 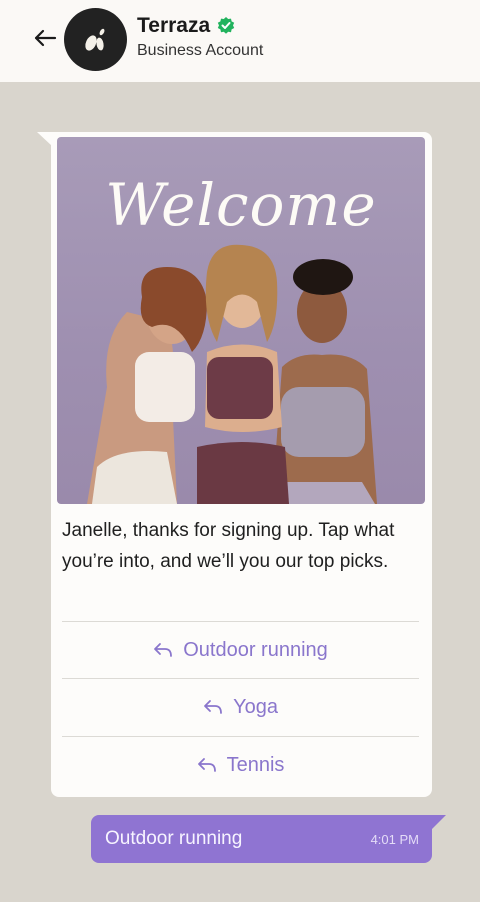 I want to click on chat-header: Terraza Business Account, so click(x=240, y=41).